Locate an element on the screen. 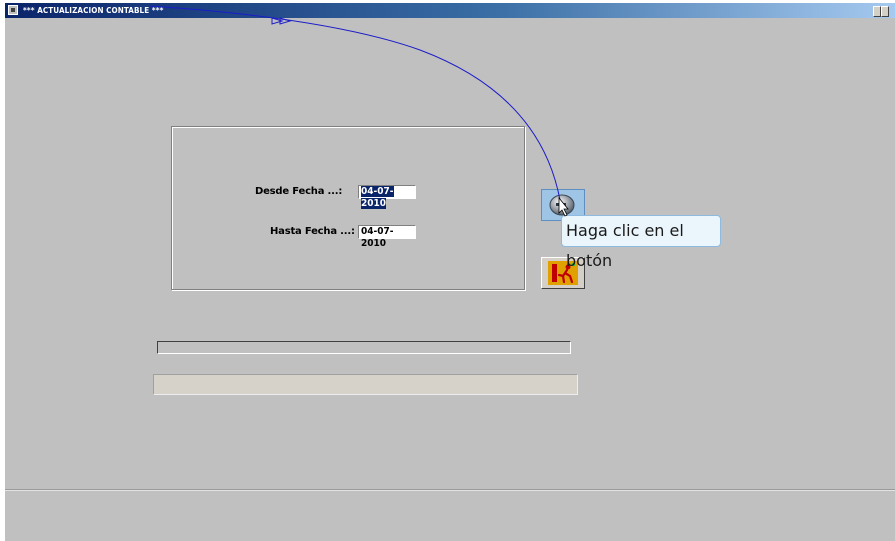 Image resolution: width=895 pixels, height=541 pixels. app-icon is located at coordinates (13, 10).